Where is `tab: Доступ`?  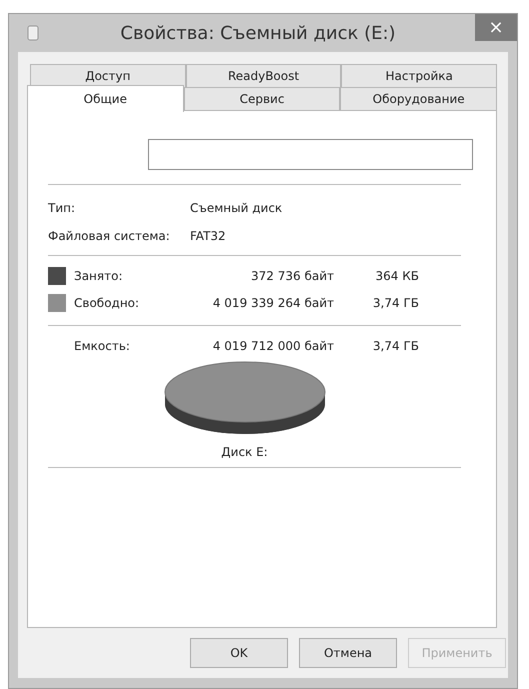 tab: Доступ is located at coordinates (108, 75).